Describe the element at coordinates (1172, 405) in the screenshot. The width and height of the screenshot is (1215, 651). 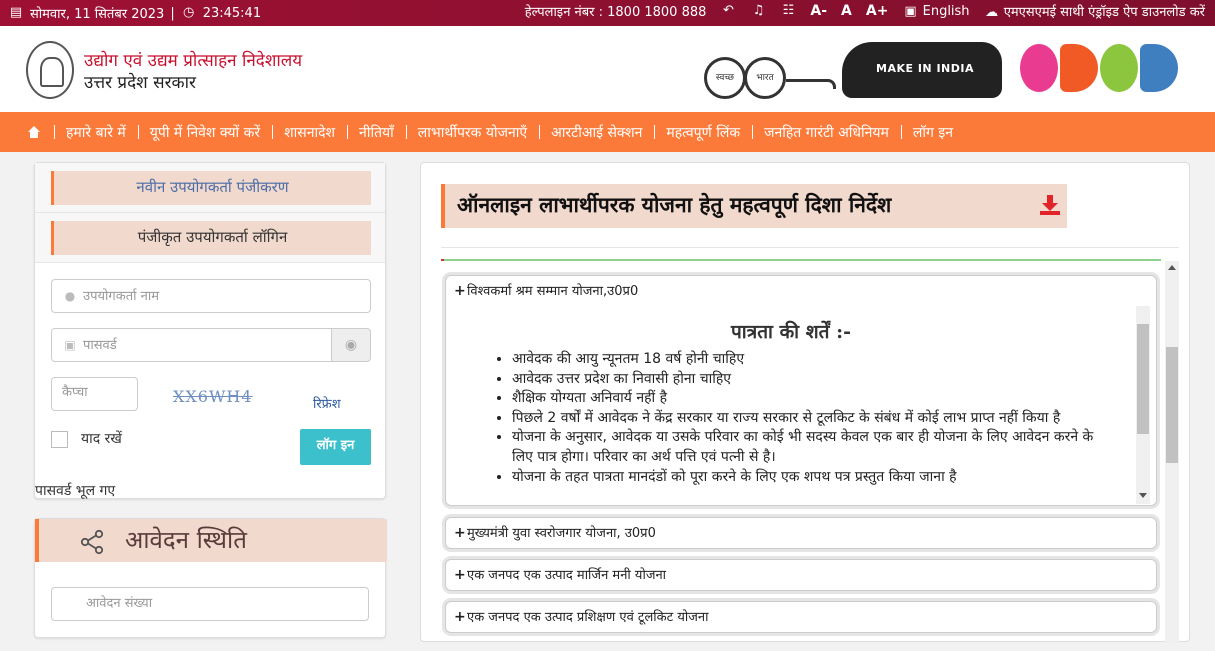
I see `outer-scrollbar-thumb` at that location.